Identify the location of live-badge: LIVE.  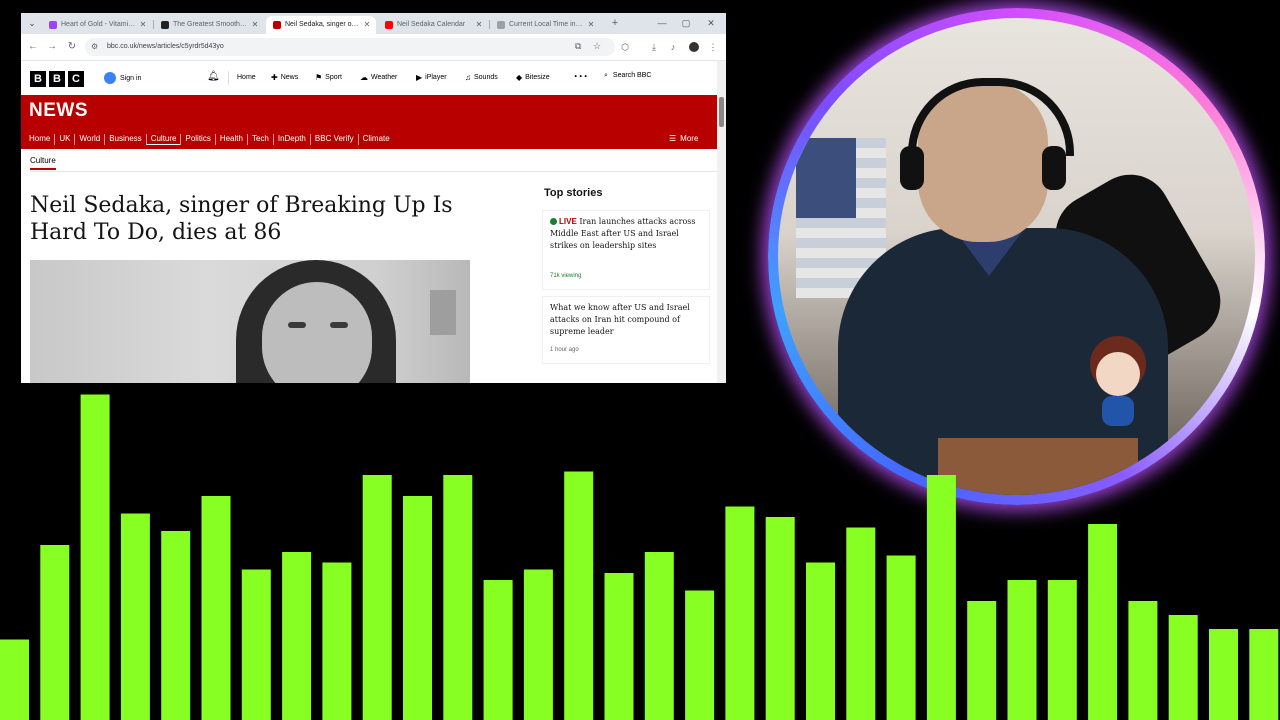
(568, 221).